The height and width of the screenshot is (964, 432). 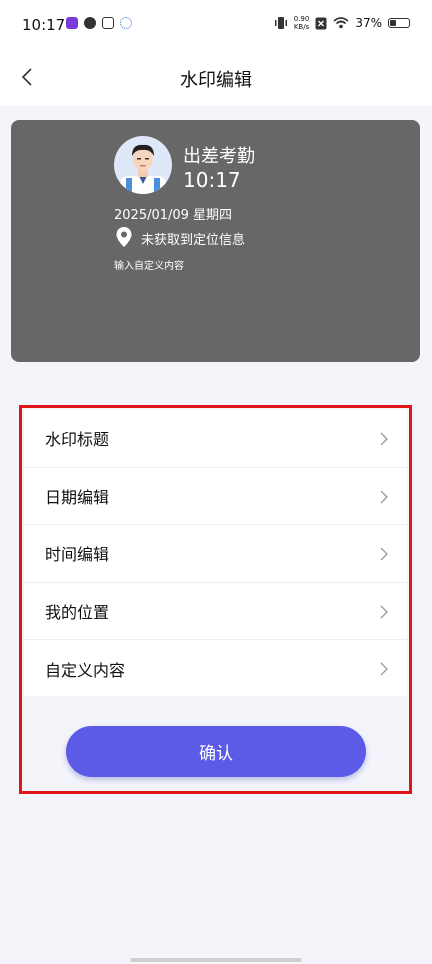 What do you see at coordinates (321, 23) in the screenshot?
I see `sim-icon` at bounding box center [321, 23].